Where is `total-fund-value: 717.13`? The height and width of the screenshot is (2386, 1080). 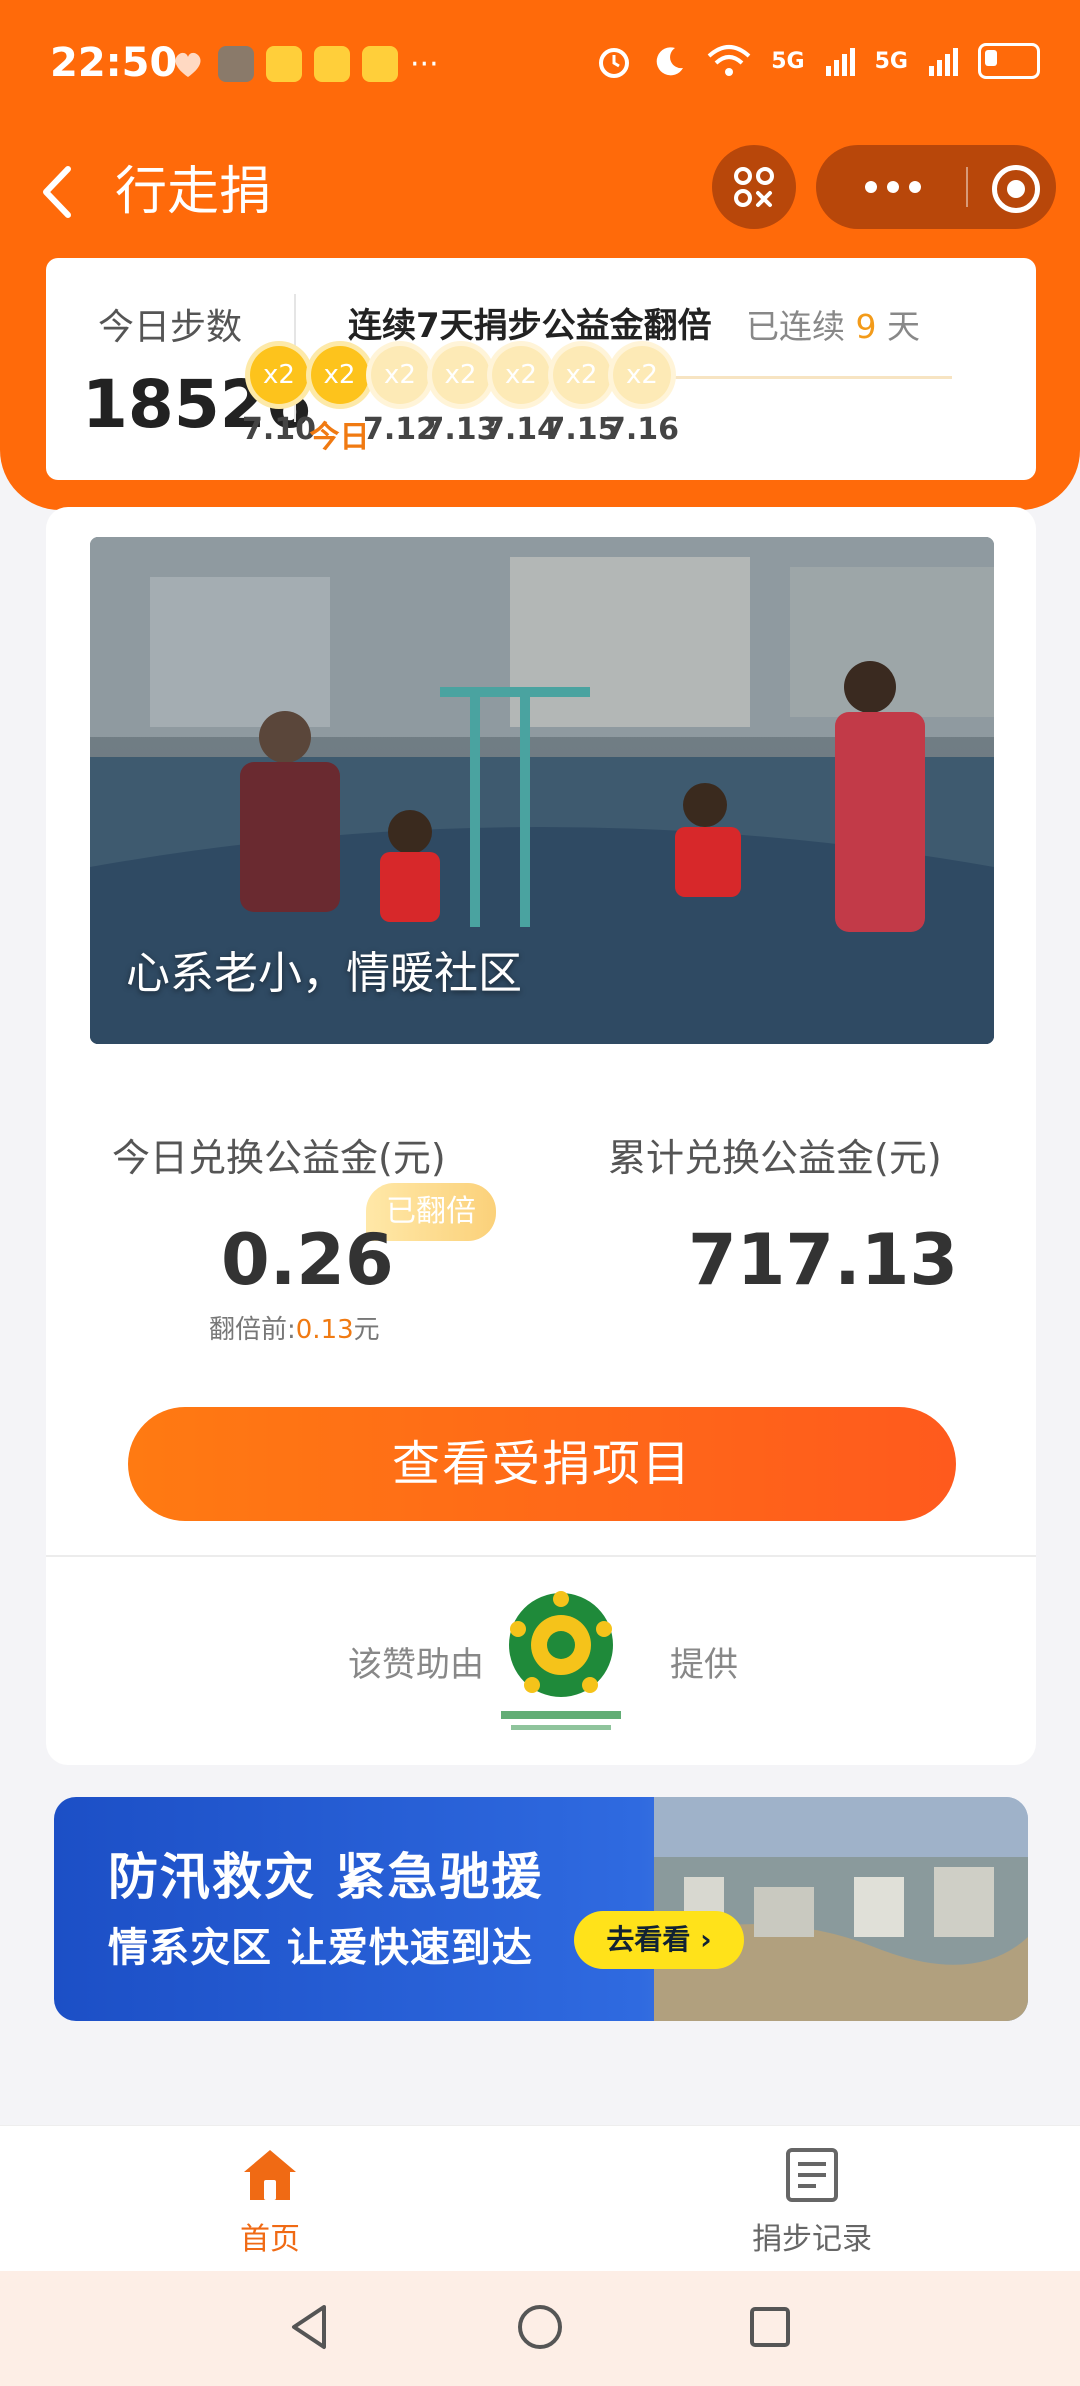 total-fund-value: 717.13 is located at coordinates (823, 1260).